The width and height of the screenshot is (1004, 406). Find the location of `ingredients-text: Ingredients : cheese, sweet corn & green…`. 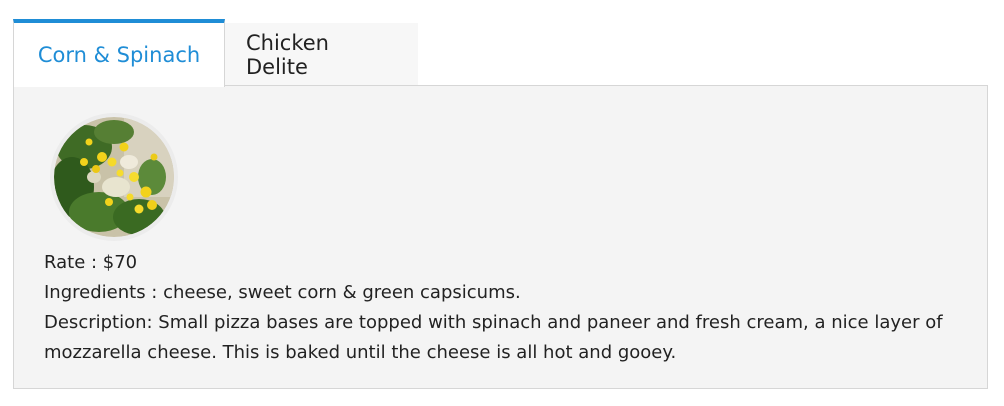

ingredients-text: Ingredients : cheese, sweet corn & green… is located at coordinates (282, 292).